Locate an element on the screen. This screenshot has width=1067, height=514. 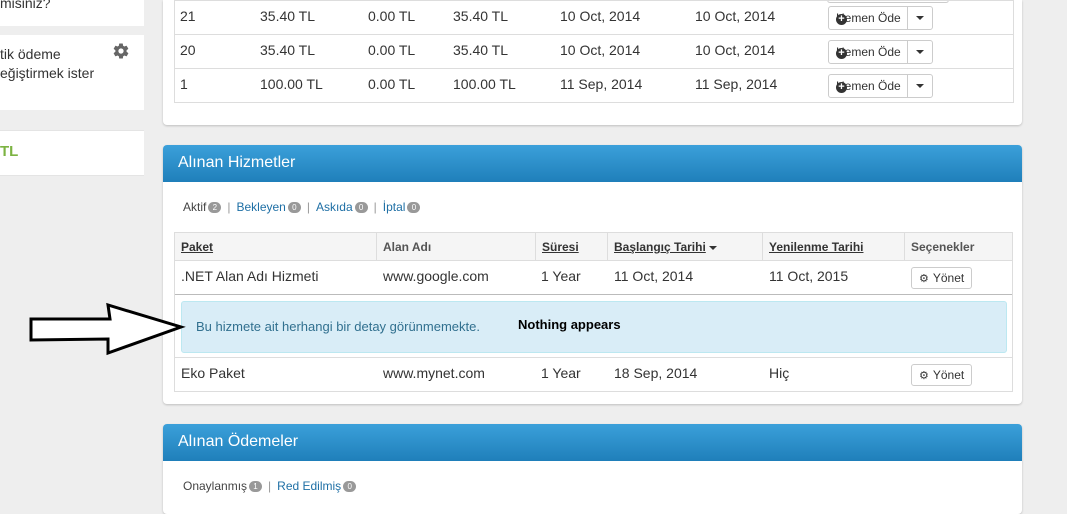
services-filter-bar: Aktif 2 | Bekleyen 0 | Askıda 0 | İptal 0 is located at coordinates (302, 207).